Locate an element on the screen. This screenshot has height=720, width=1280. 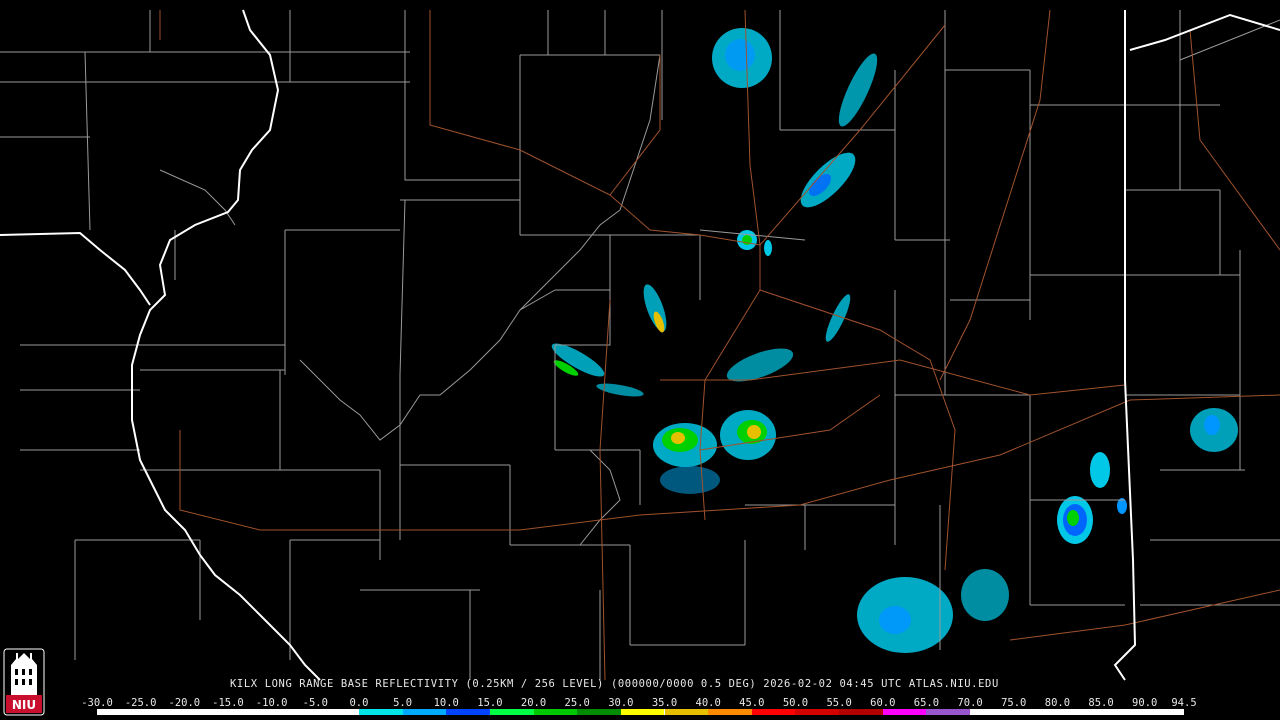
scale-label: 50.0 is located at coordinates (795, 703).